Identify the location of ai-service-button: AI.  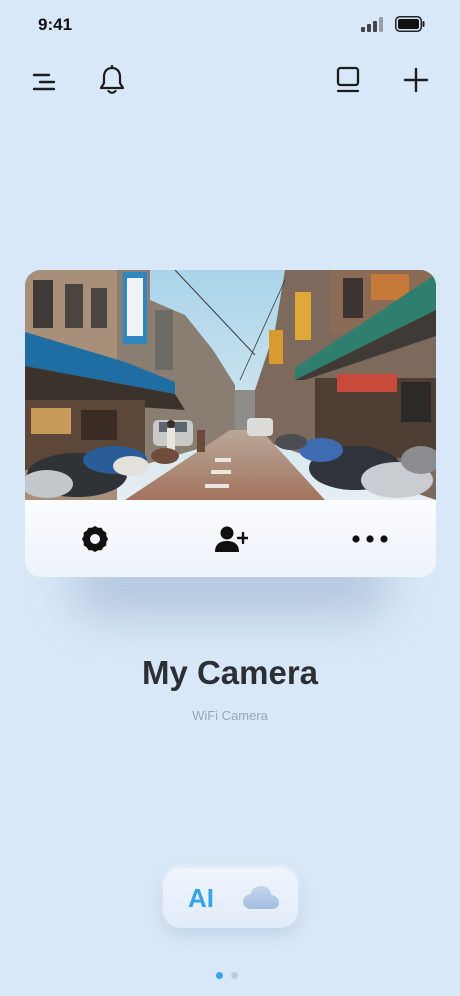
(201, 898).